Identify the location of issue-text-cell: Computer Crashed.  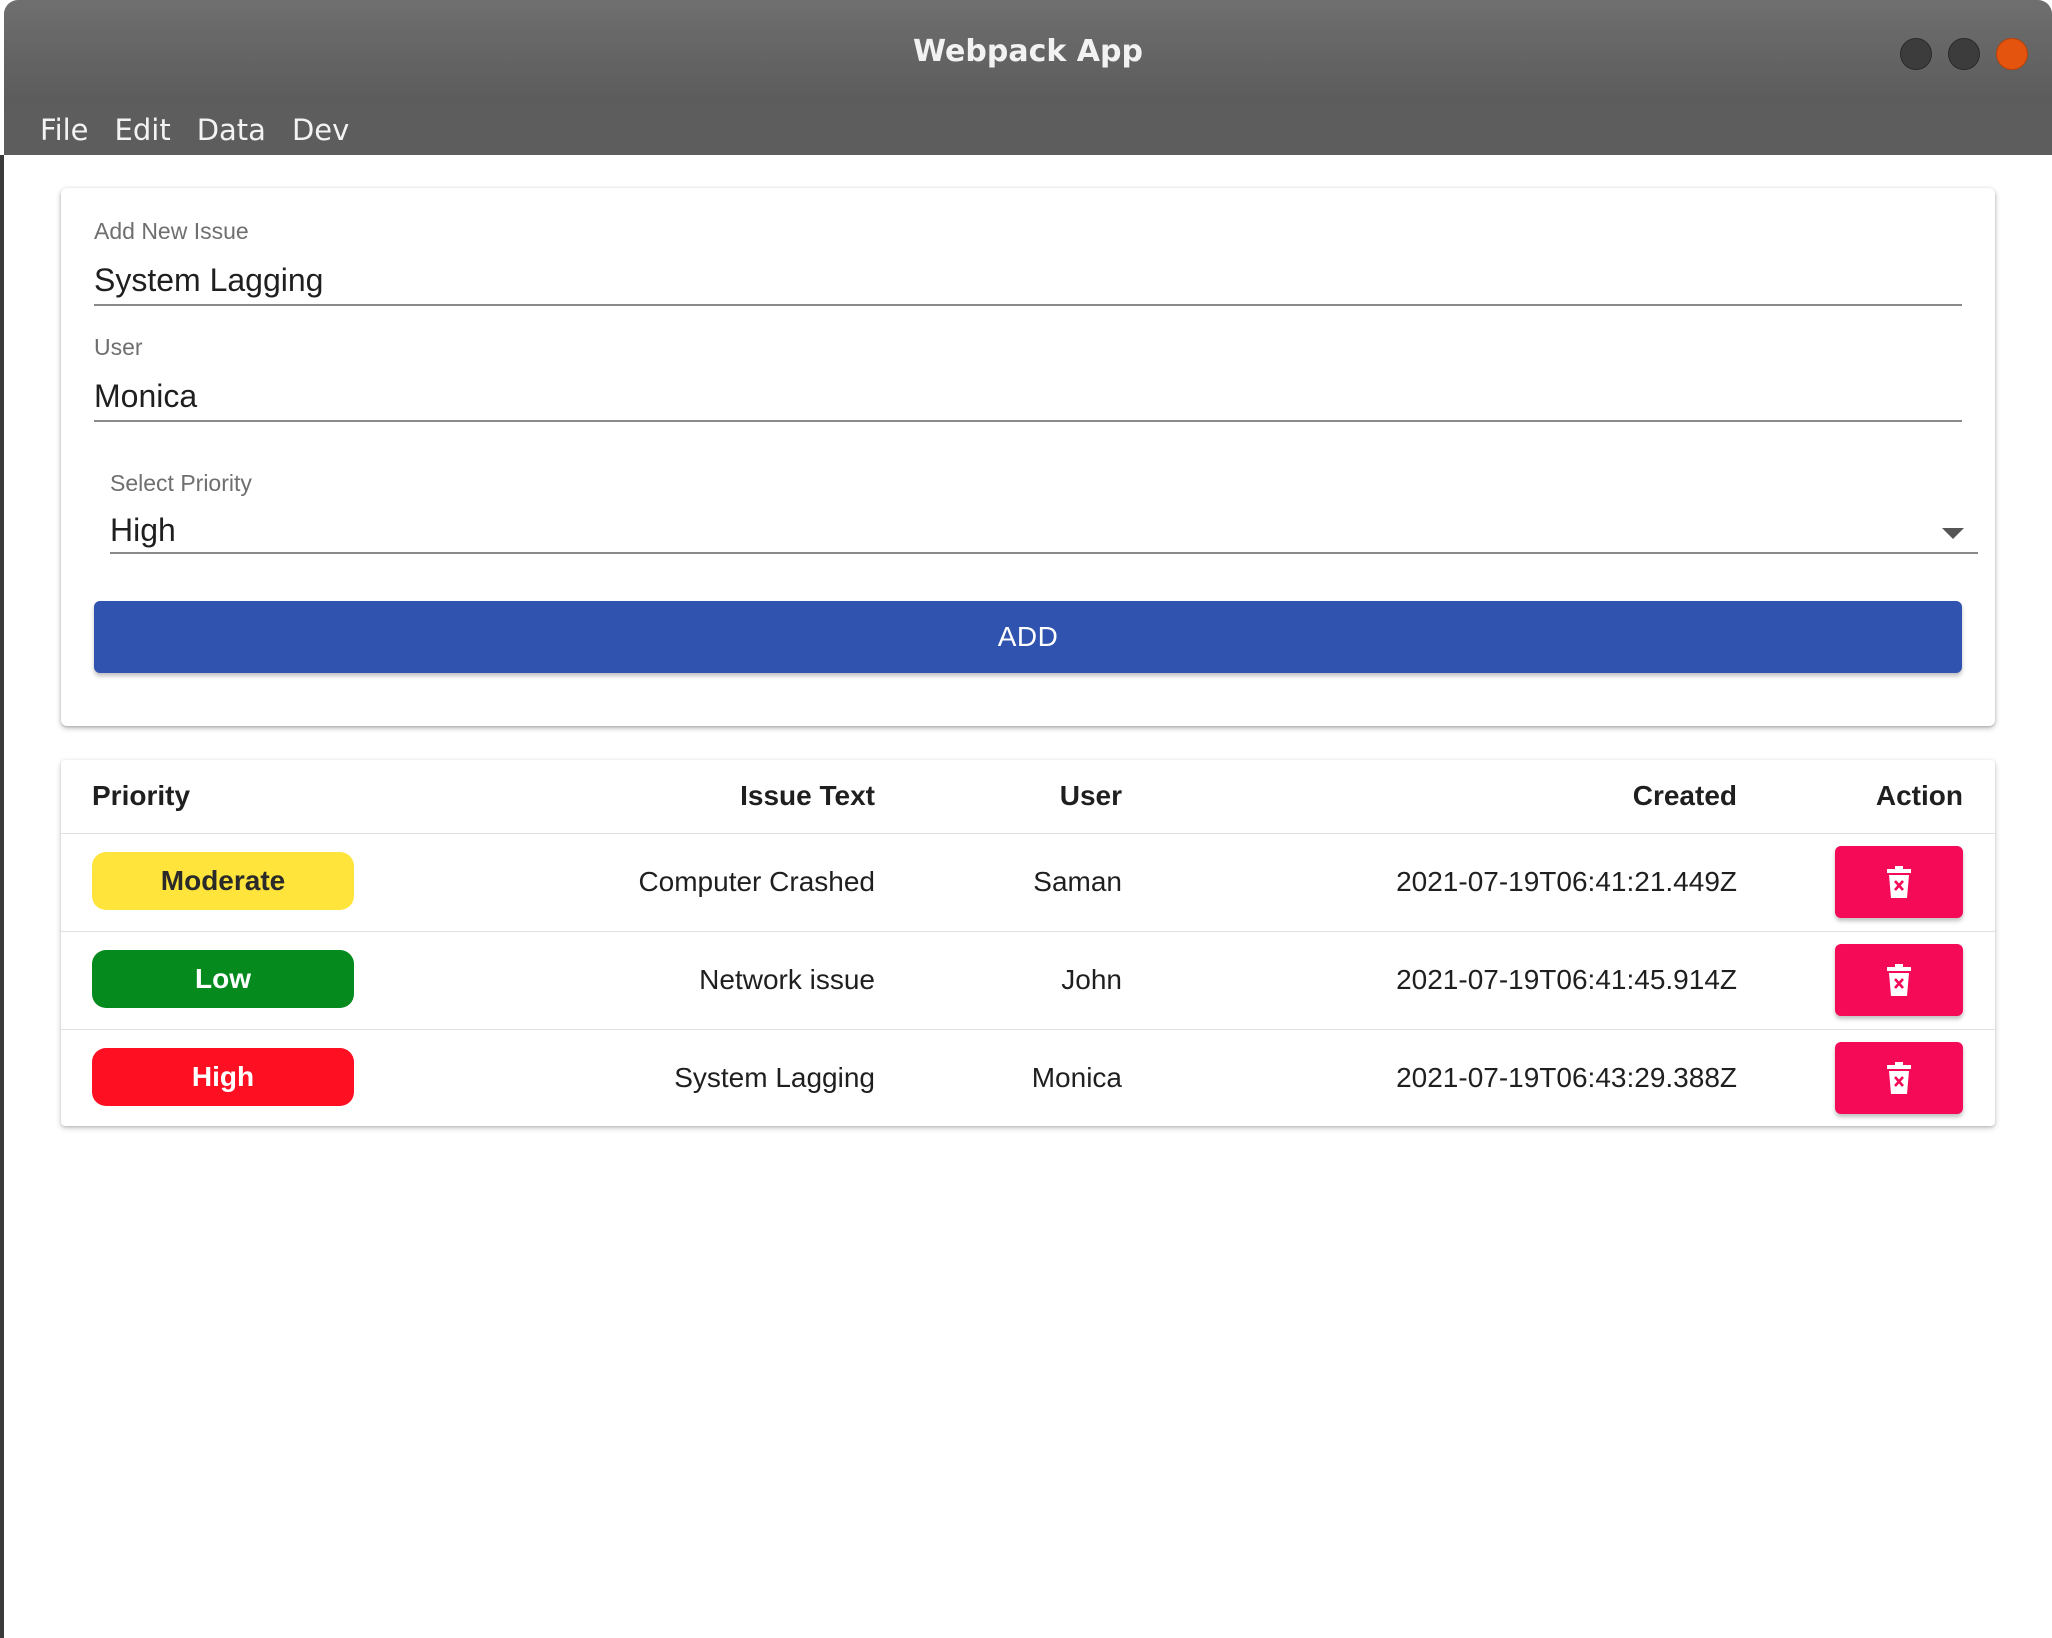
(756, 881).